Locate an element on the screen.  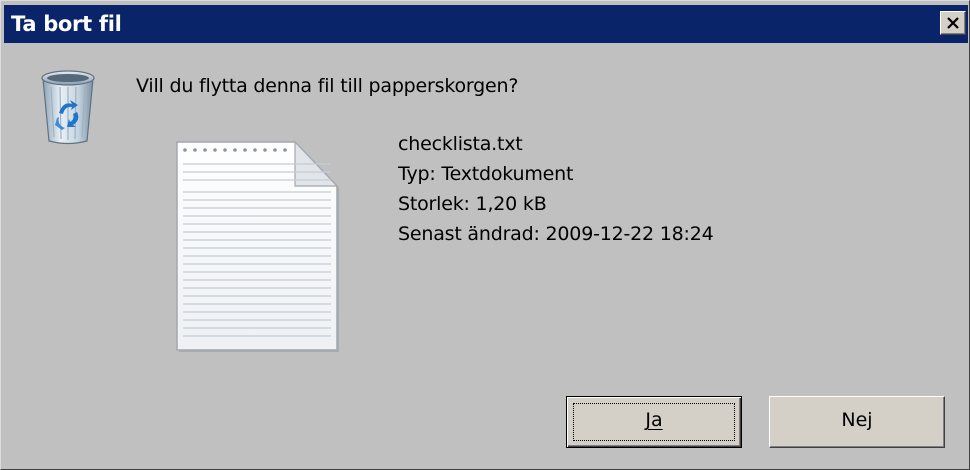
file-modified: Senast ändrad: 2009-12-22 18:24 is located at coordinates (556, 234).